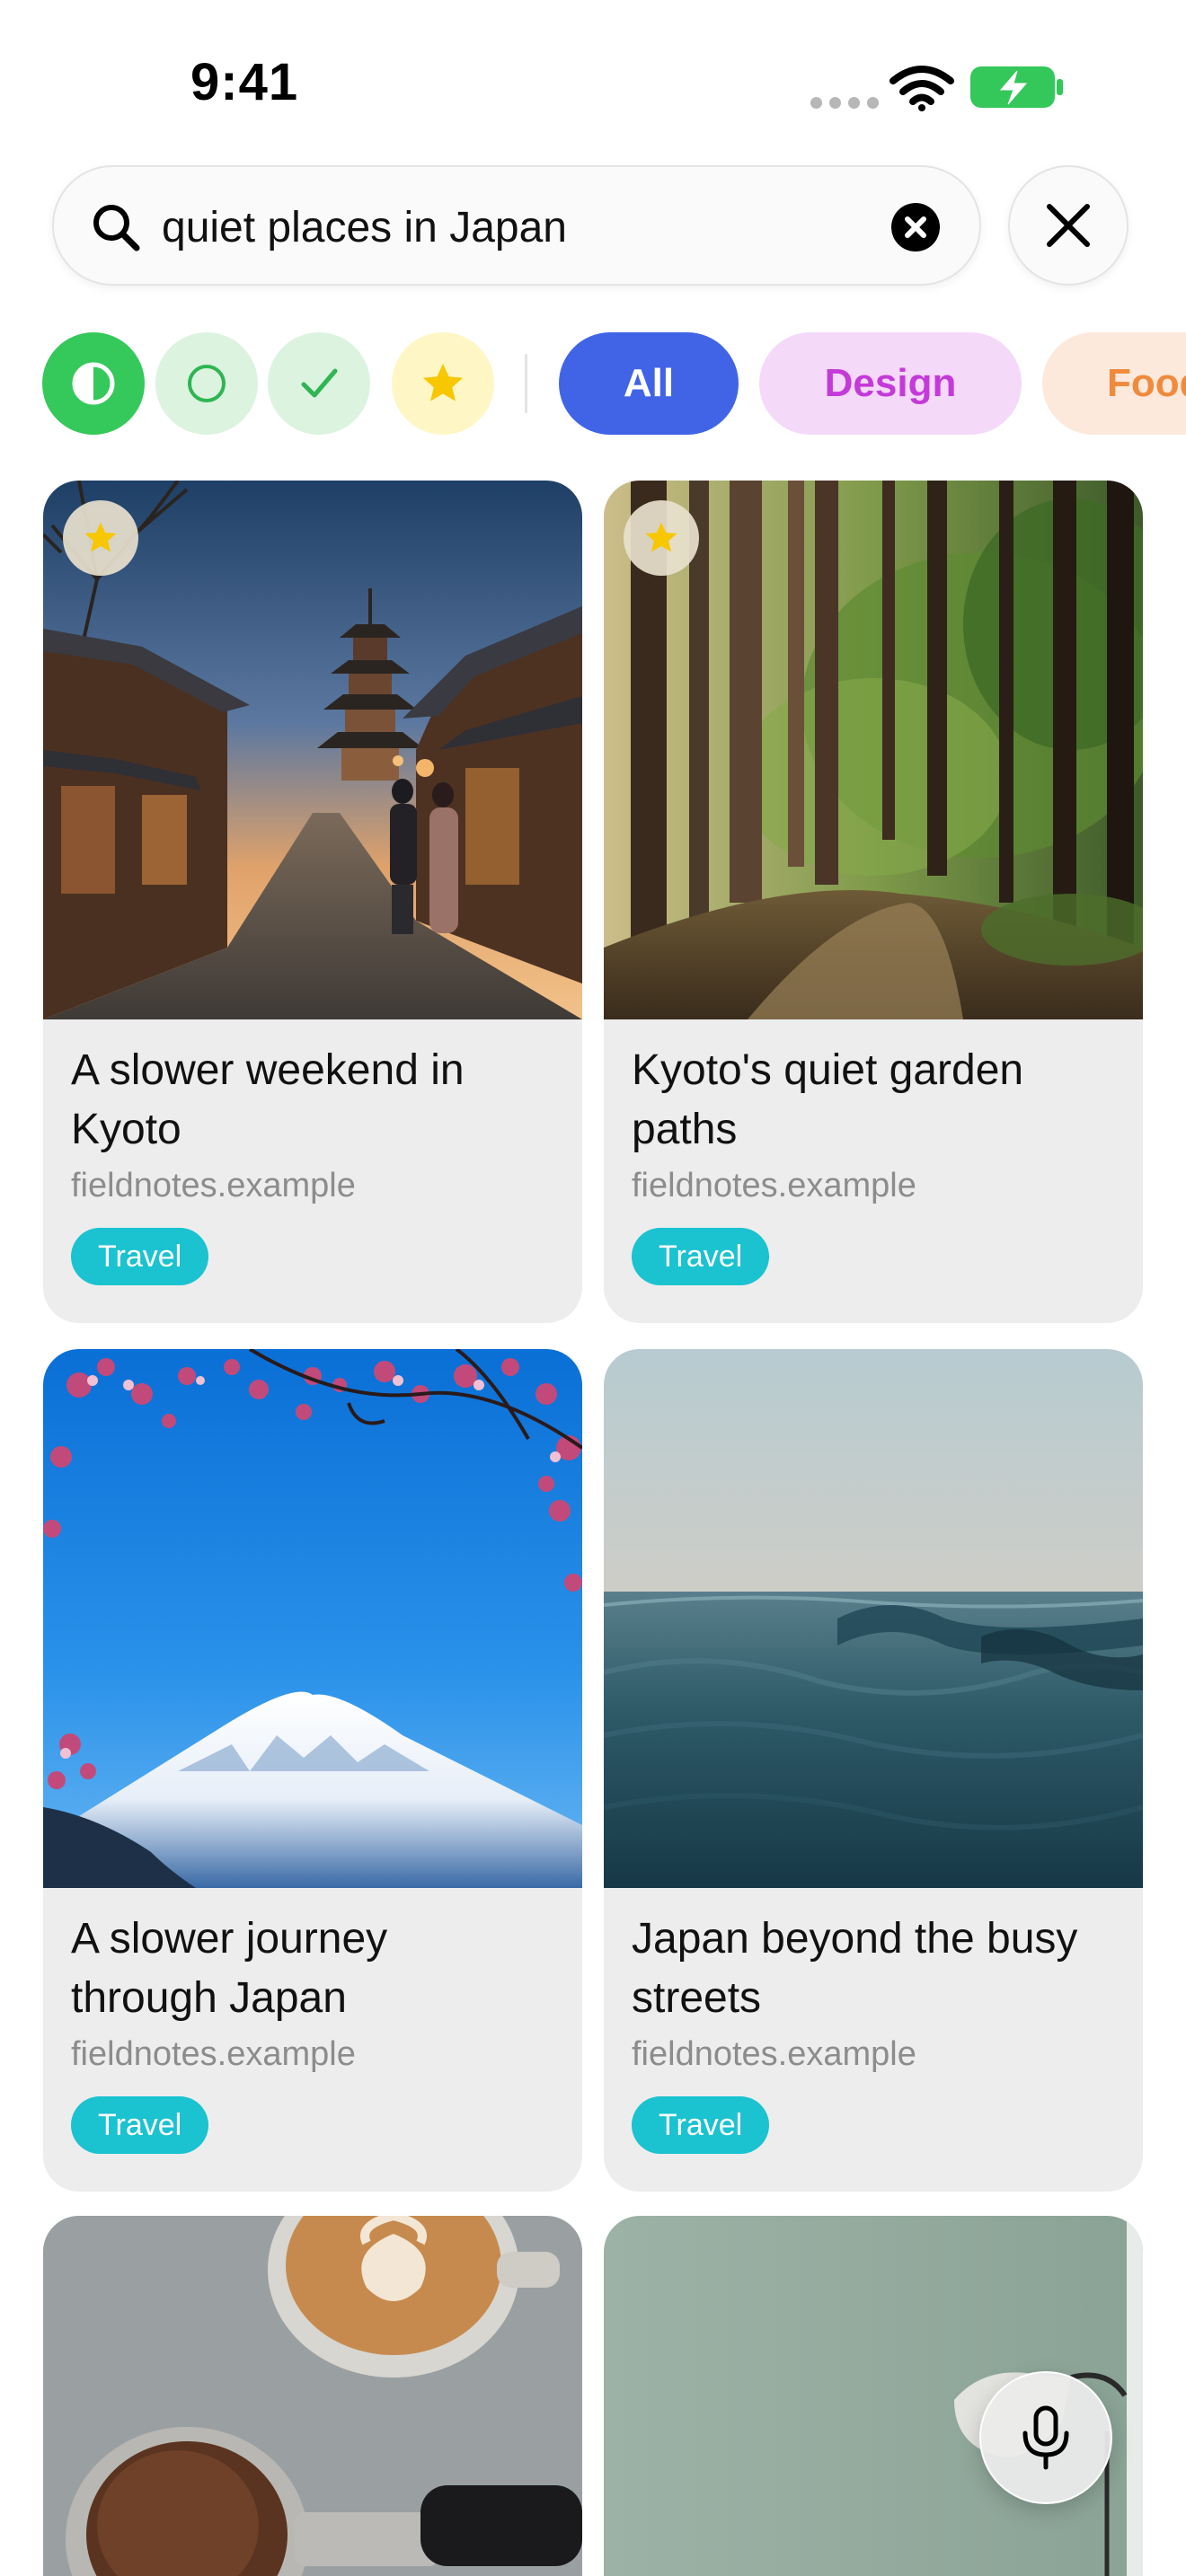 This screenshot has height=2576, width=1186. Describe the element at coordinates (593, 81) in the screenshot. I see `status-bar: 9:41` at that location.